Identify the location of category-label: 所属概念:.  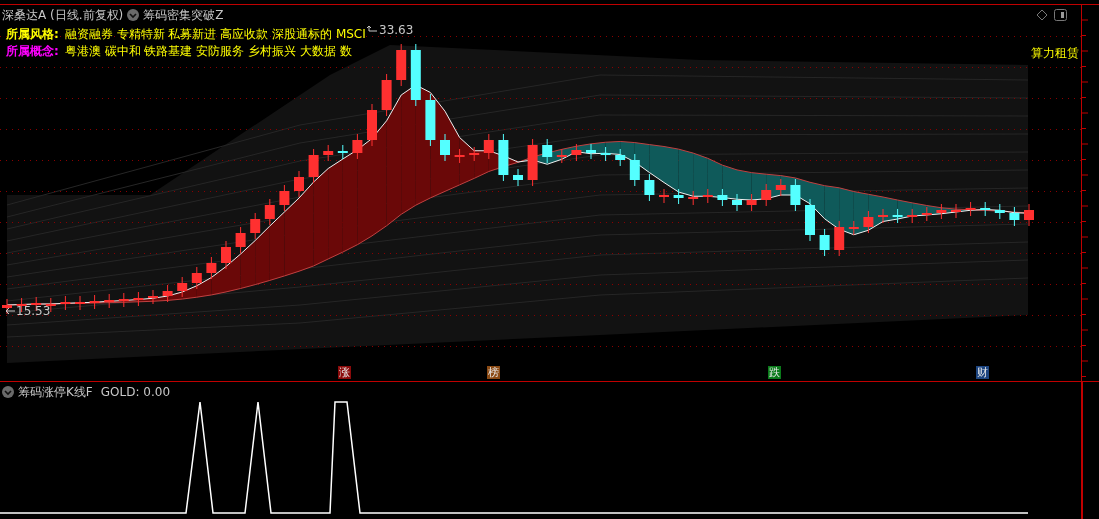
(32, 51).